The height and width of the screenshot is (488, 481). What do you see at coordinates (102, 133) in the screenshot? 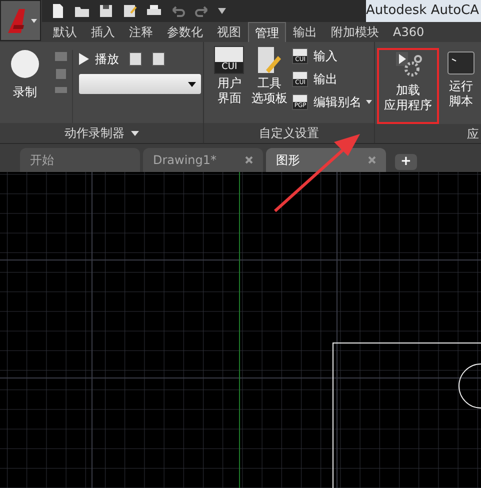
I see `panel-title: 动作录制器` at bounding box center [102, 133].